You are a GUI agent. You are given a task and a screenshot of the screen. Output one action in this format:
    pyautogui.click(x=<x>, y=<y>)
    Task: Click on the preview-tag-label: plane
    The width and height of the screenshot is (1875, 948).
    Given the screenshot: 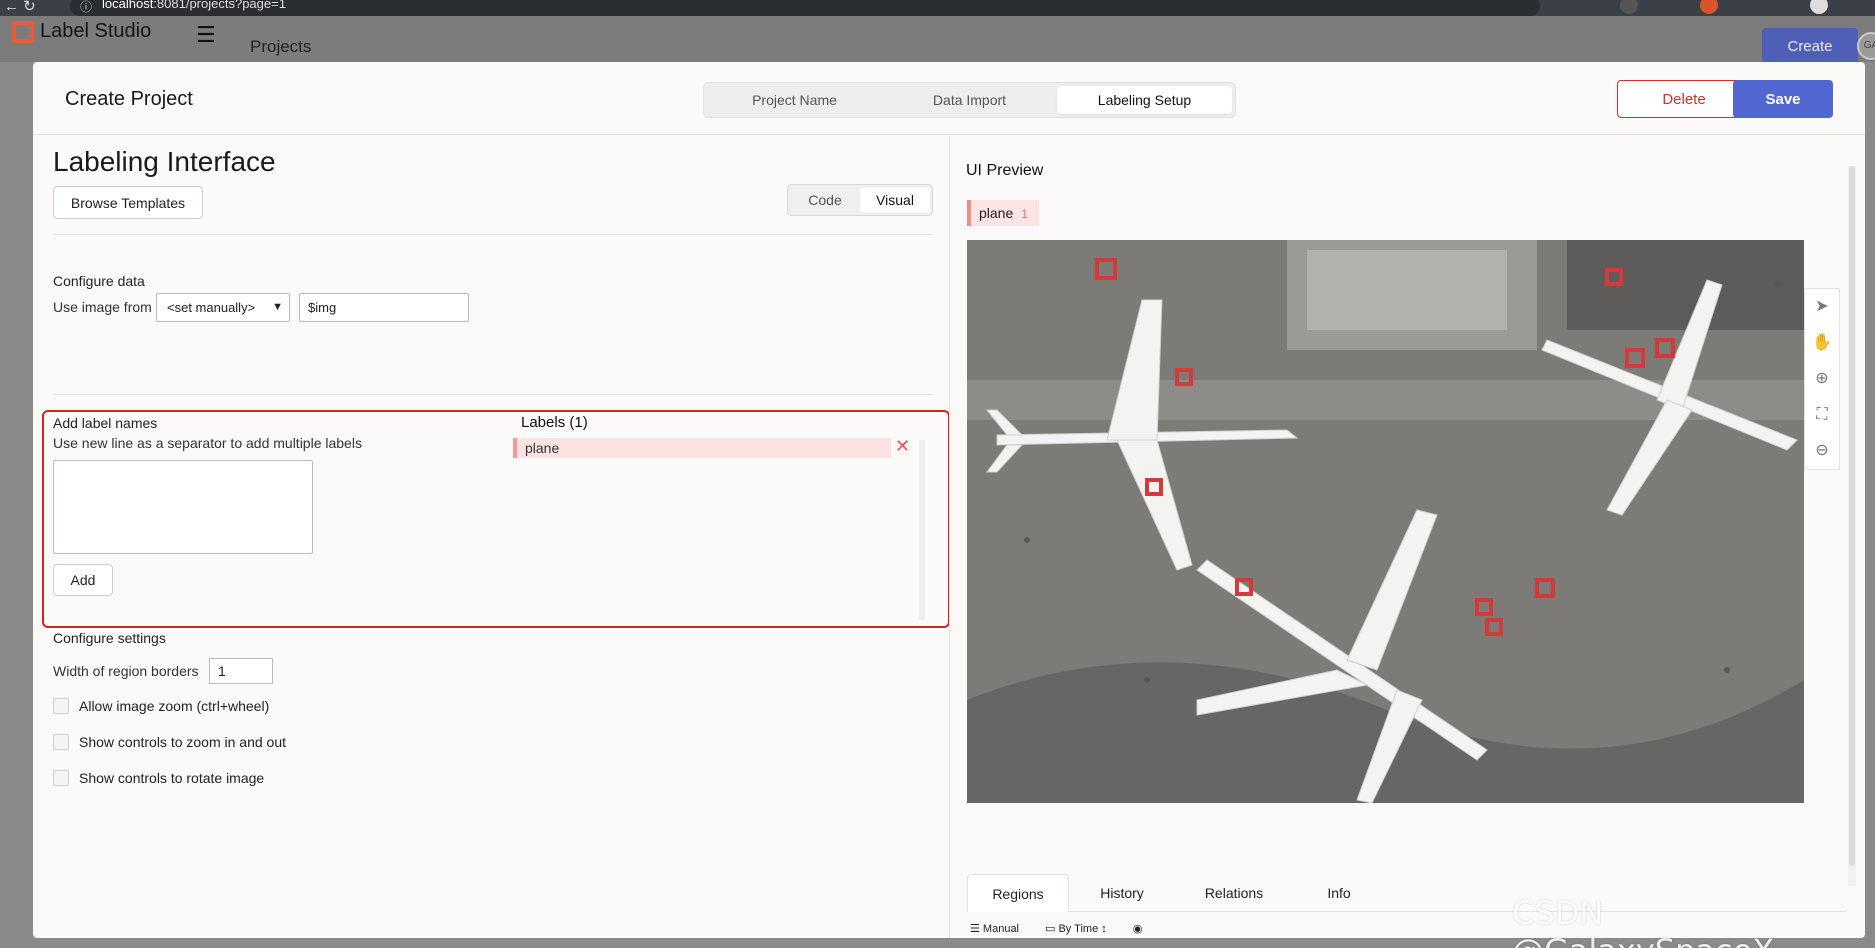 What is the action you would take?
    pyautogui.click(x=996, y=213)
    